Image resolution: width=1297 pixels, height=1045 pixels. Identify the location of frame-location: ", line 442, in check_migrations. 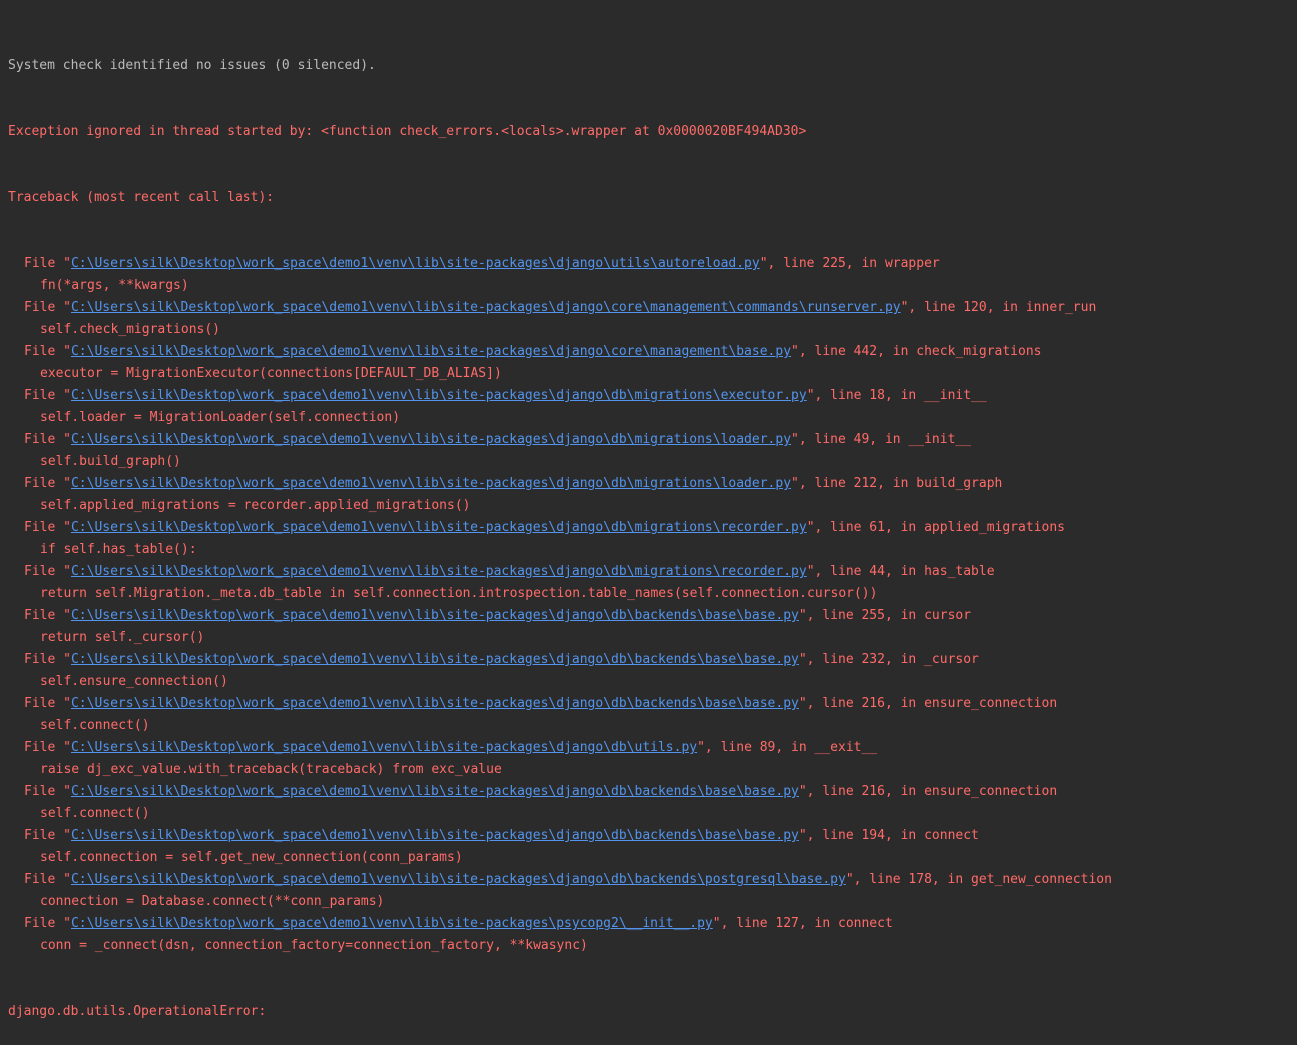
(916, 351).